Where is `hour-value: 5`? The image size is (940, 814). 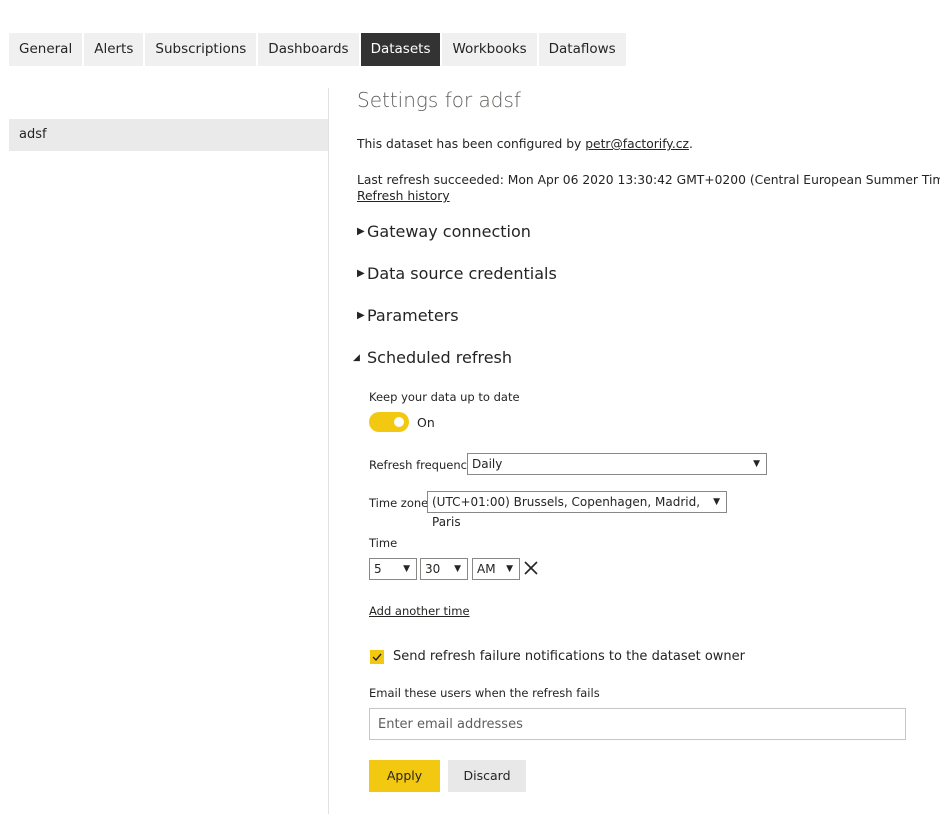
hour-value: 5 is located at coordinates (378, 569).